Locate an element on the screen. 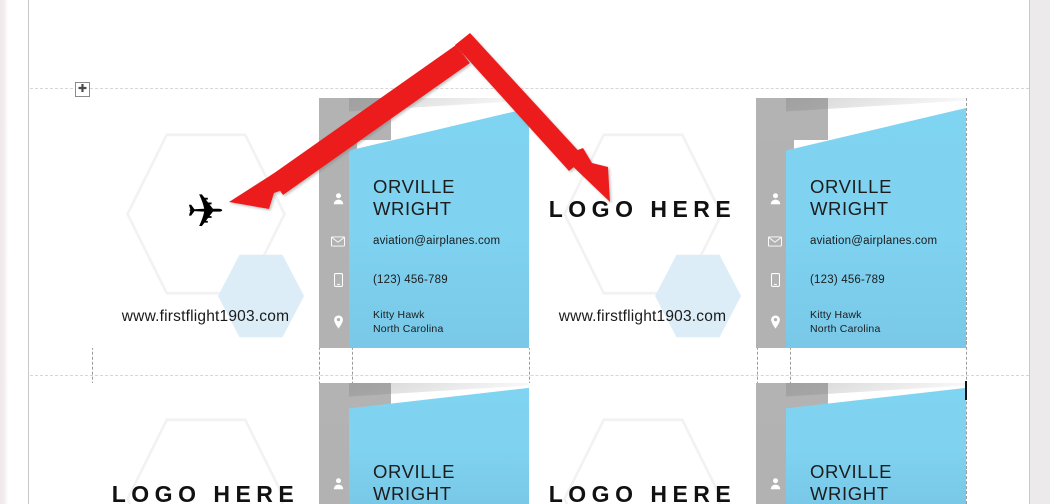 Image resolution: width=1050 pixels, height=504 pixels. page-gutter-left is located at coordinates (4, 252).